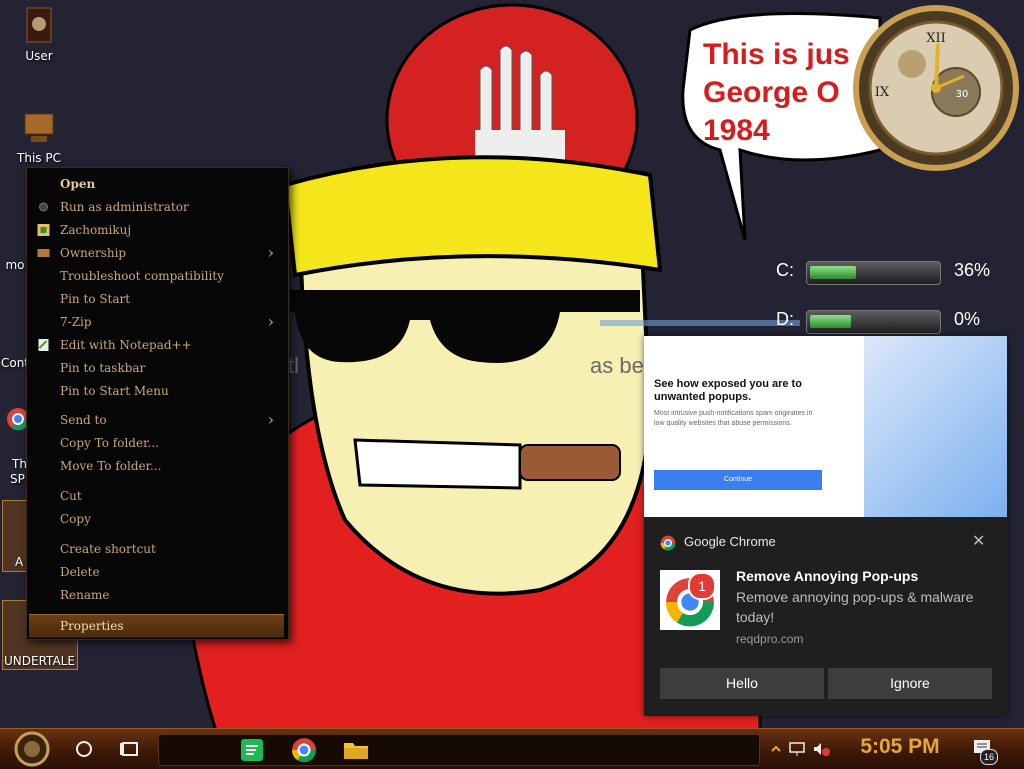 This screenshot has width=1024, height=769. I want to click on desktop-icon-this-pc: This PC, so click(39, 136).